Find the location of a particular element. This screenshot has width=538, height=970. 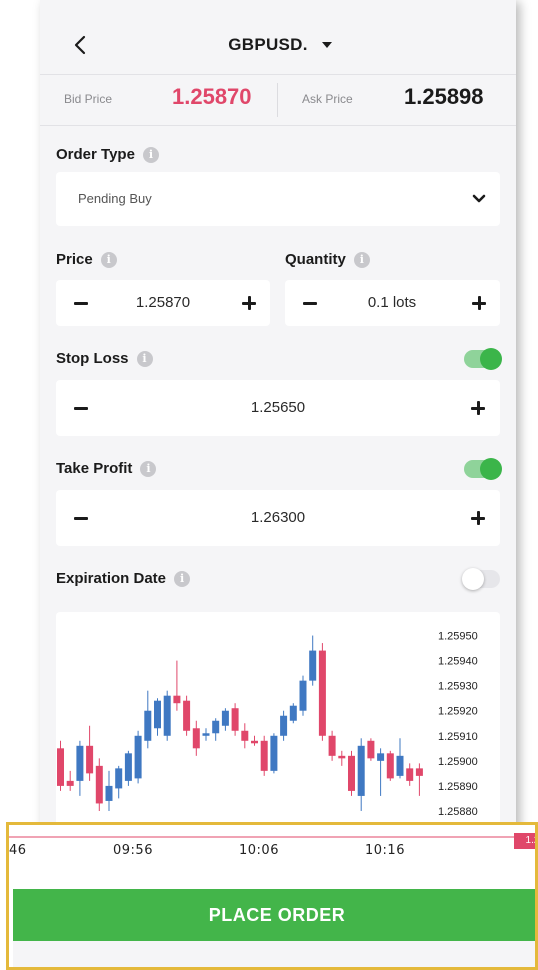

price-stepper: 1.25870 is located at coordinates (163, 303).